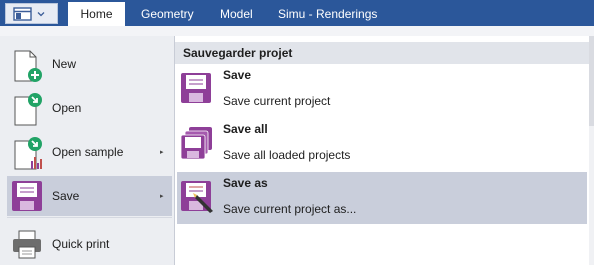 The width and height of the screenshot is (594, 265). I want to click on scrollbar-thumb, so click(591, 81).